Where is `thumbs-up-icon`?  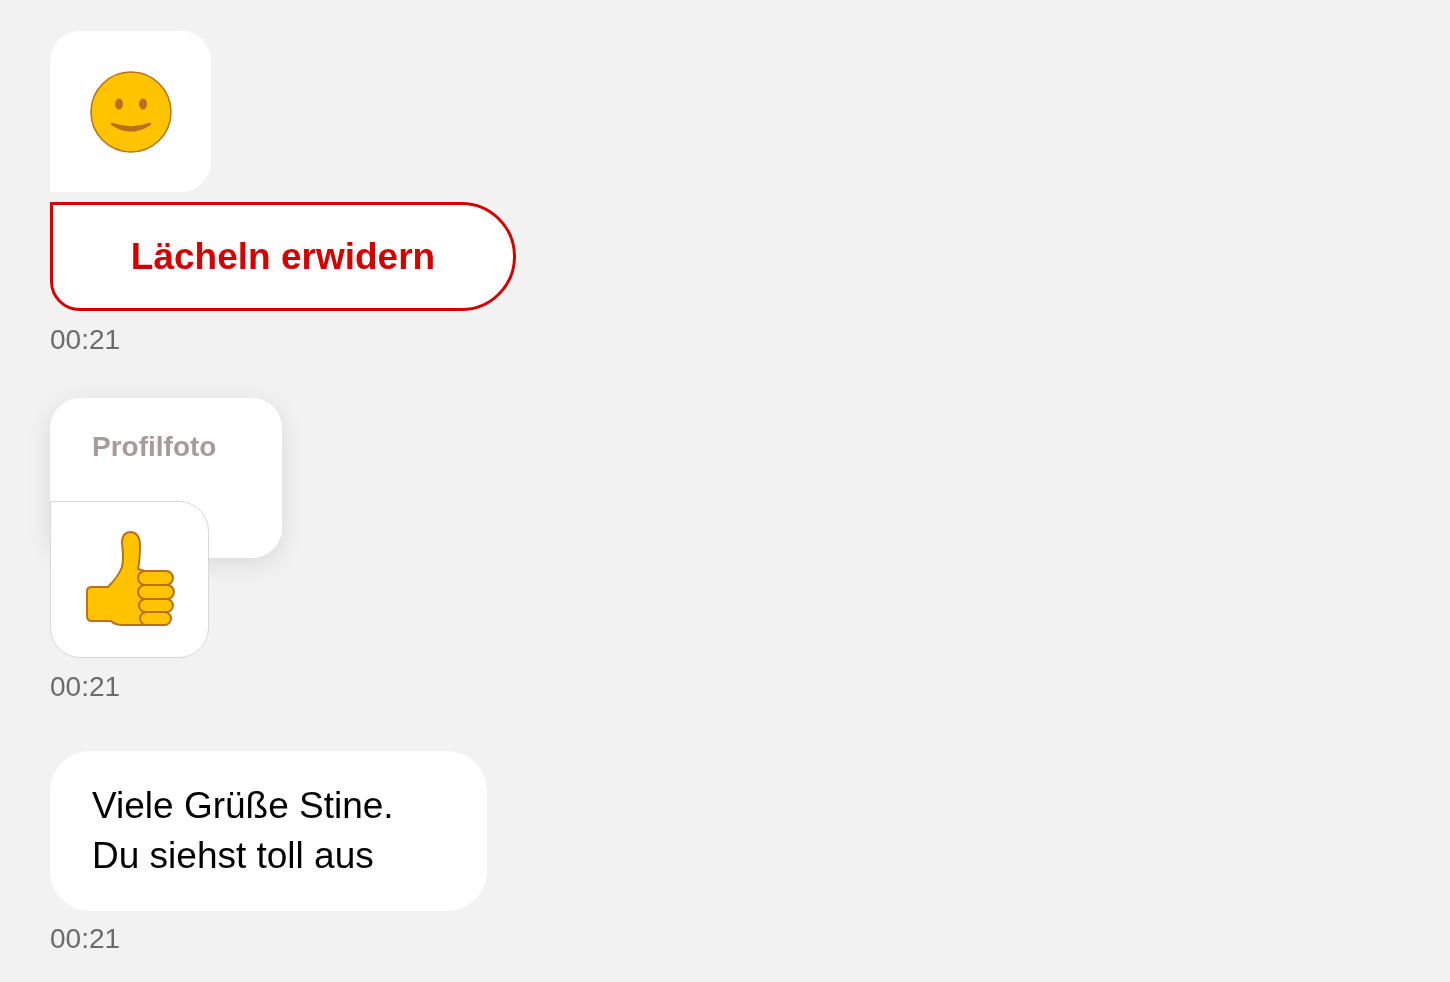 thumbs-up-icon is located at coordinates (129, 579).